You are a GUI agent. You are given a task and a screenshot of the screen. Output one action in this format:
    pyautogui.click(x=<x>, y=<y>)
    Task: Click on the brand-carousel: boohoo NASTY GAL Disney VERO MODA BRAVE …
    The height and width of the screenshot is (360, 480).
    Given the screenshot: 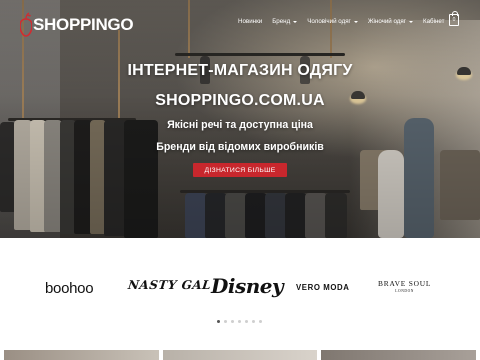 What is the action you would take?
    pyautogui.click(x=240, y=288)
    